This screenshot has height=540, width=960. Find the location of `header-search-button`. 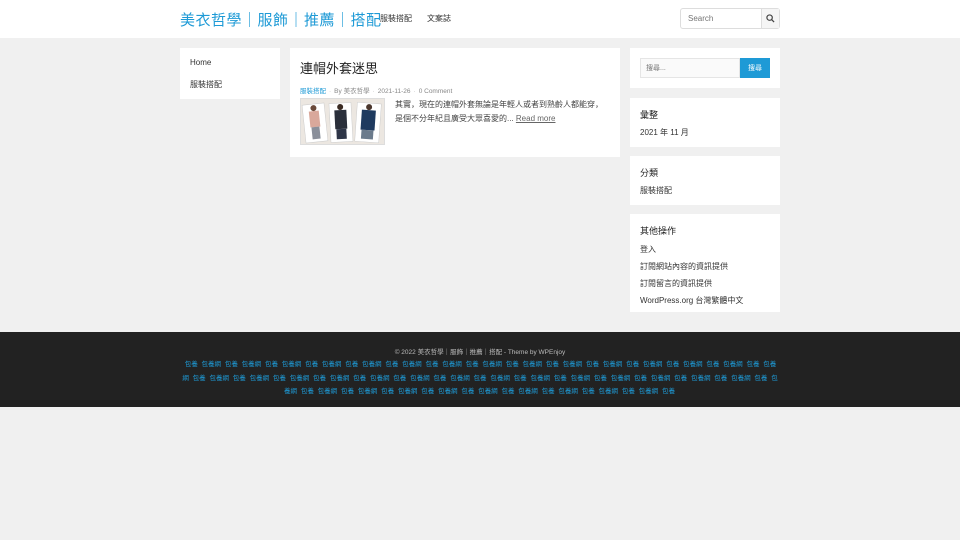

header-search-button is located at coordinates (770, 18).